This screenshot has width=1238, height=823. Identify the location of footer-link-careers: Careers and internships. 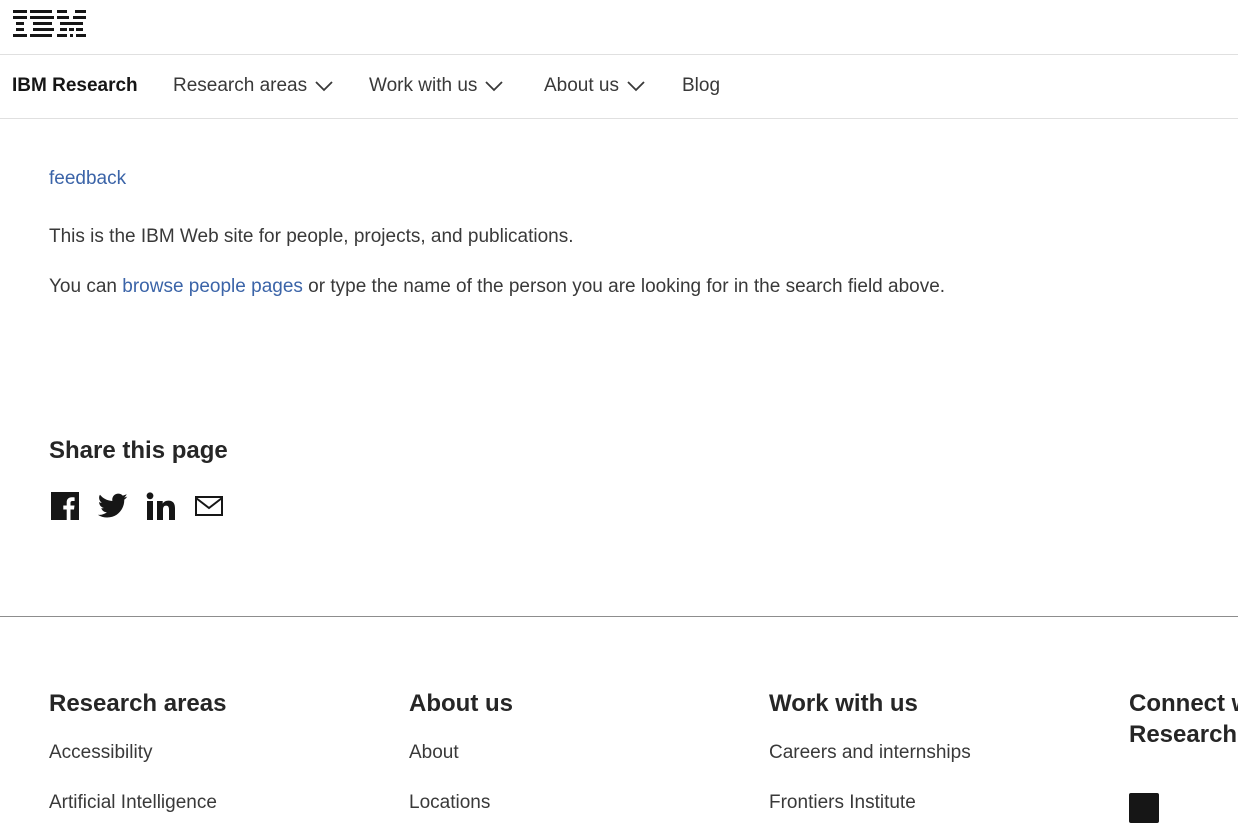
(870, 753).